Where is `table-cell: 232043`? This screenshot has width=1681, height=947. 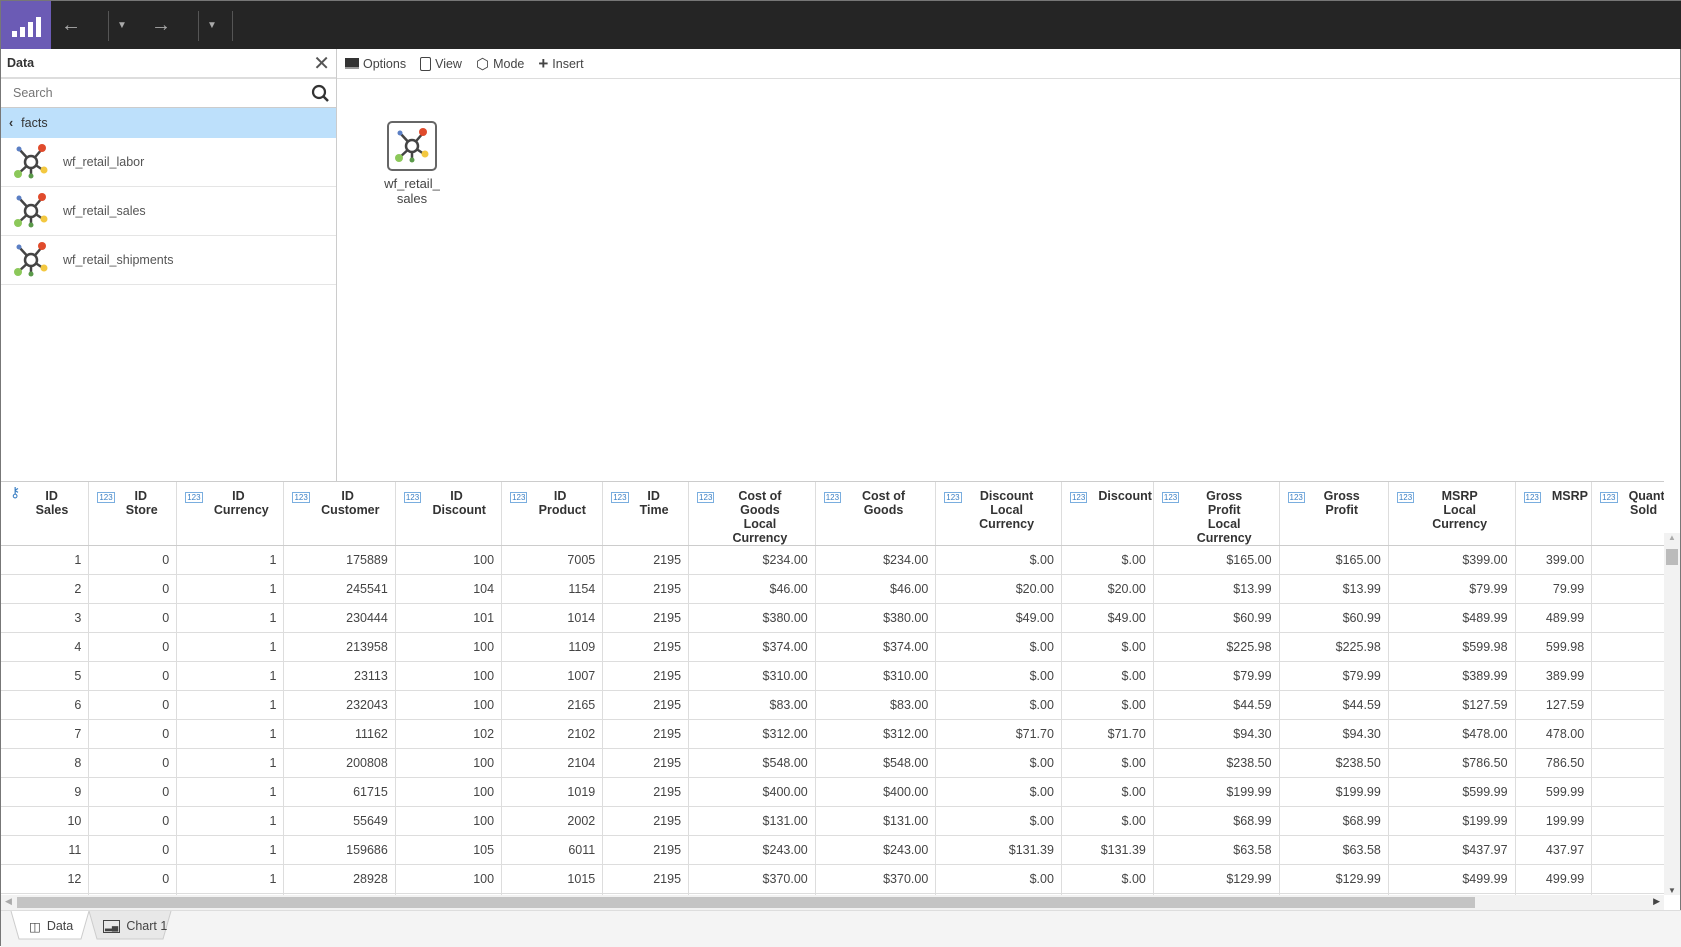
table-cell: 232043 is located at coordinates (339, 705).